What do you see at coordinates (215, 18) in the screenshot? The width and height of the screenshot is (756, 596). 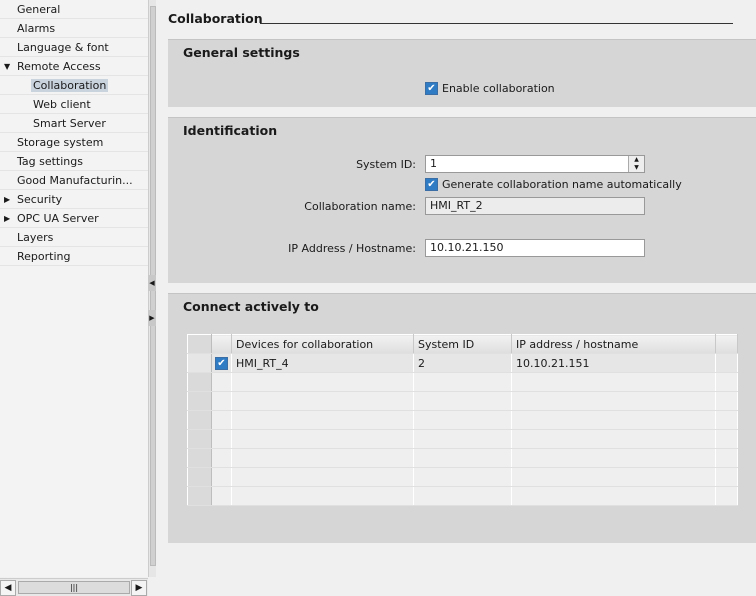 I see `page-title: Collaboration` at bounding box center [215, 18].